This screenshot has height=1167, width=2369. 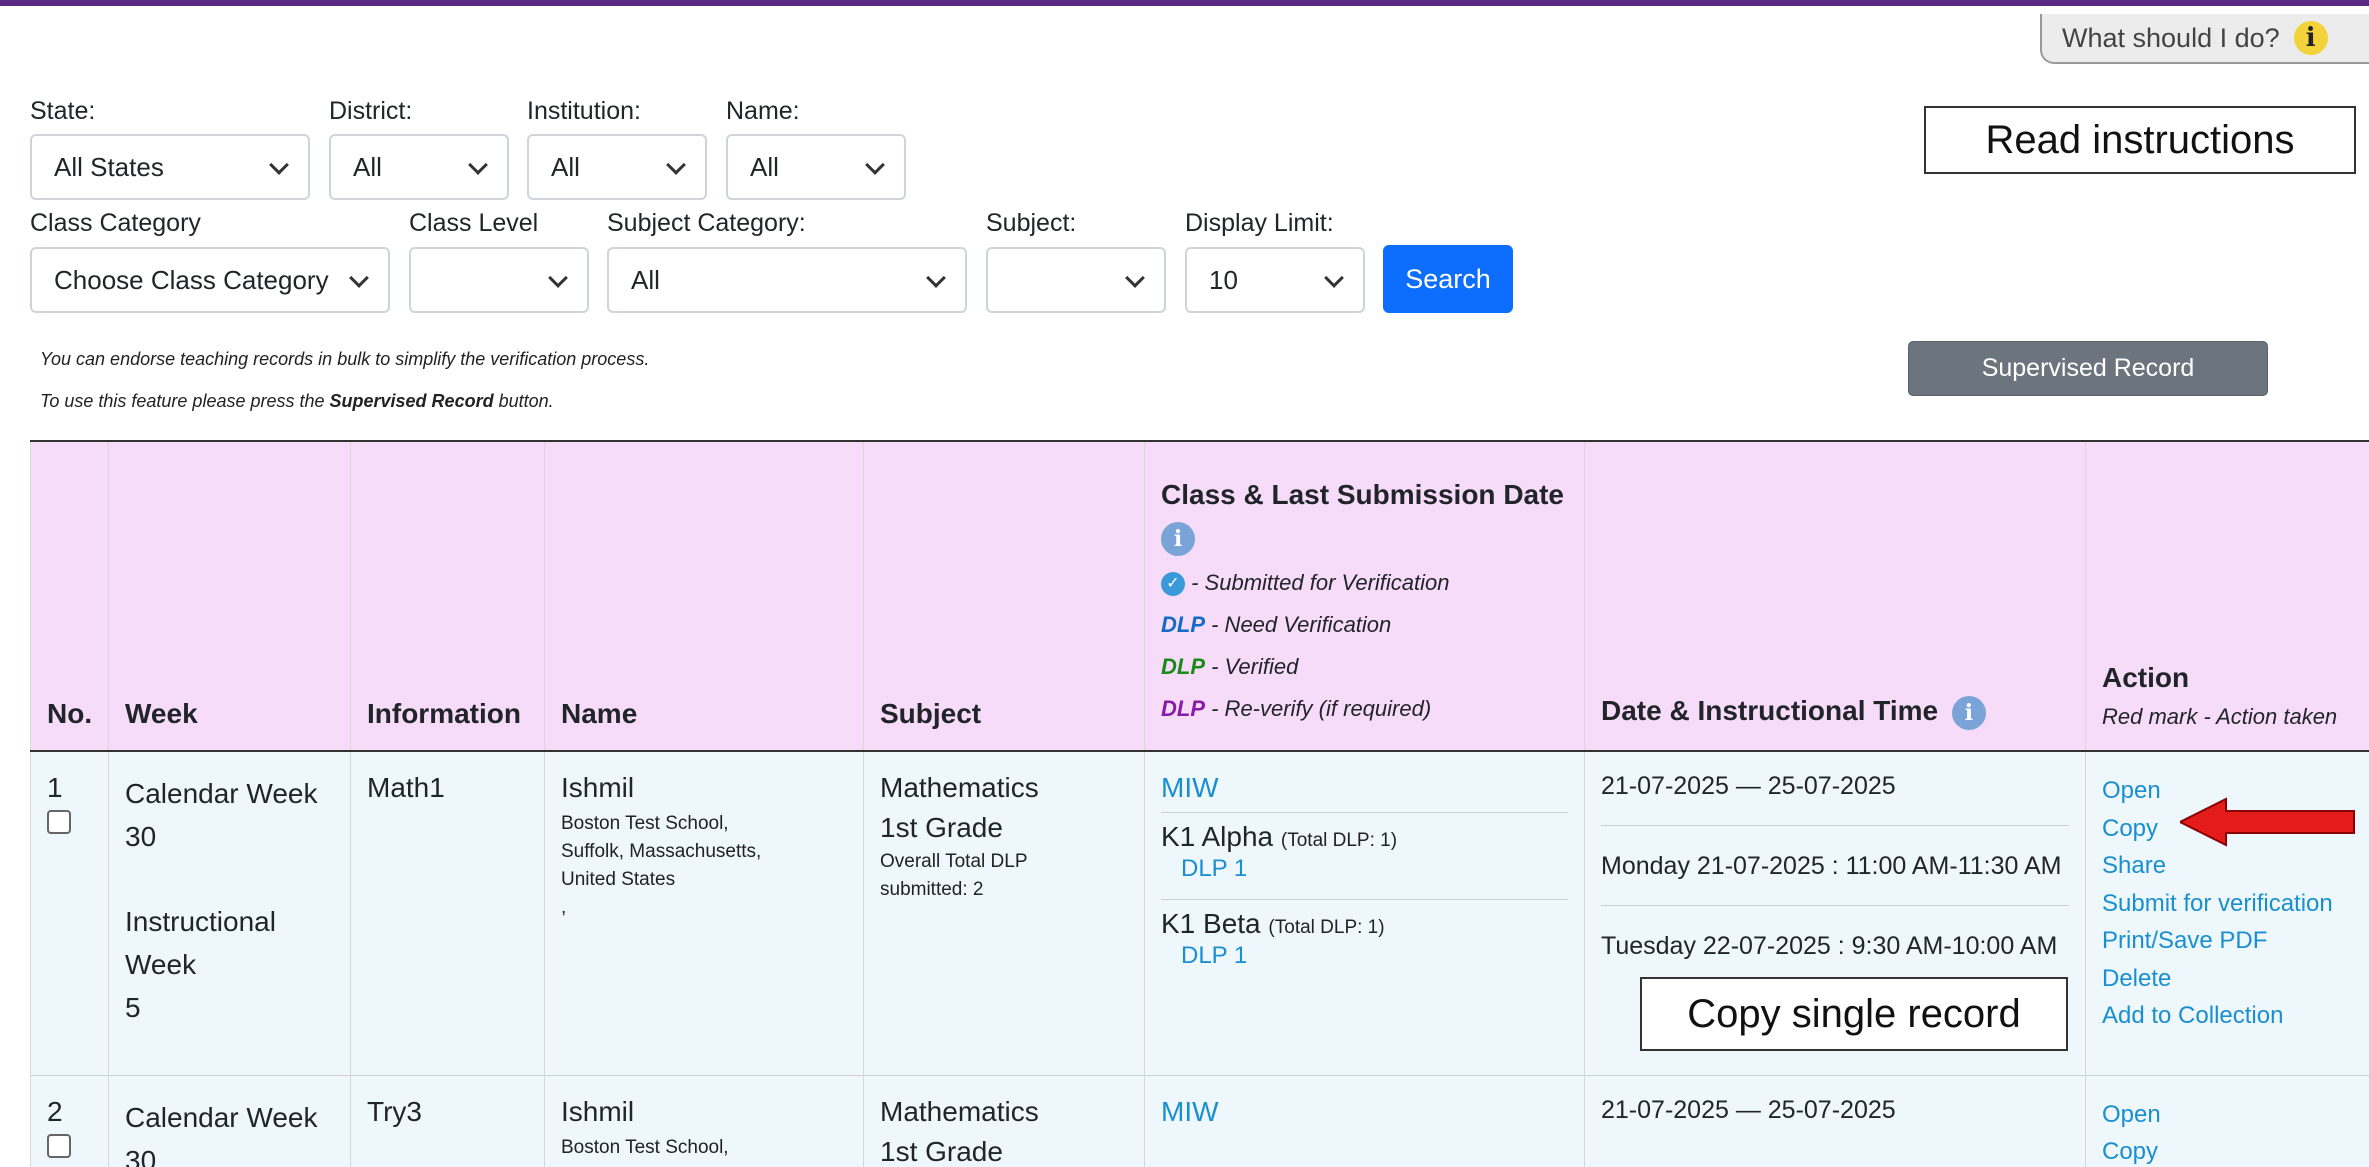 What do you see at coordinates (1318, 708) in the screenshot?
I see `legend-text: - Re-verify (if required)` at bounding box center [1318, 708].